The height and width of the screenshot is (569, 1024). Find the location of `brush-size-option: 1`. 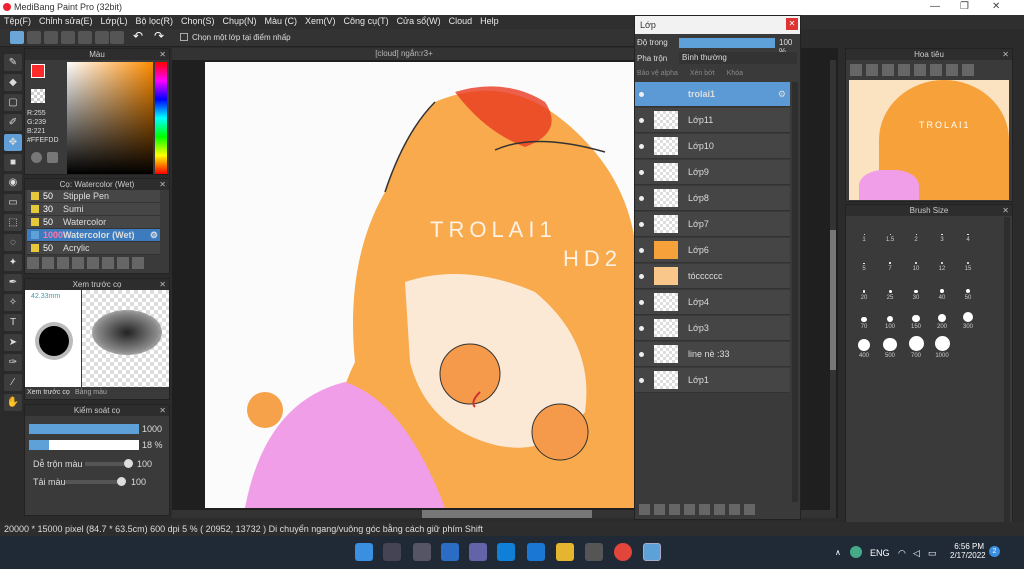

brush-size-option: 1 is located at coordinates (864, 231).